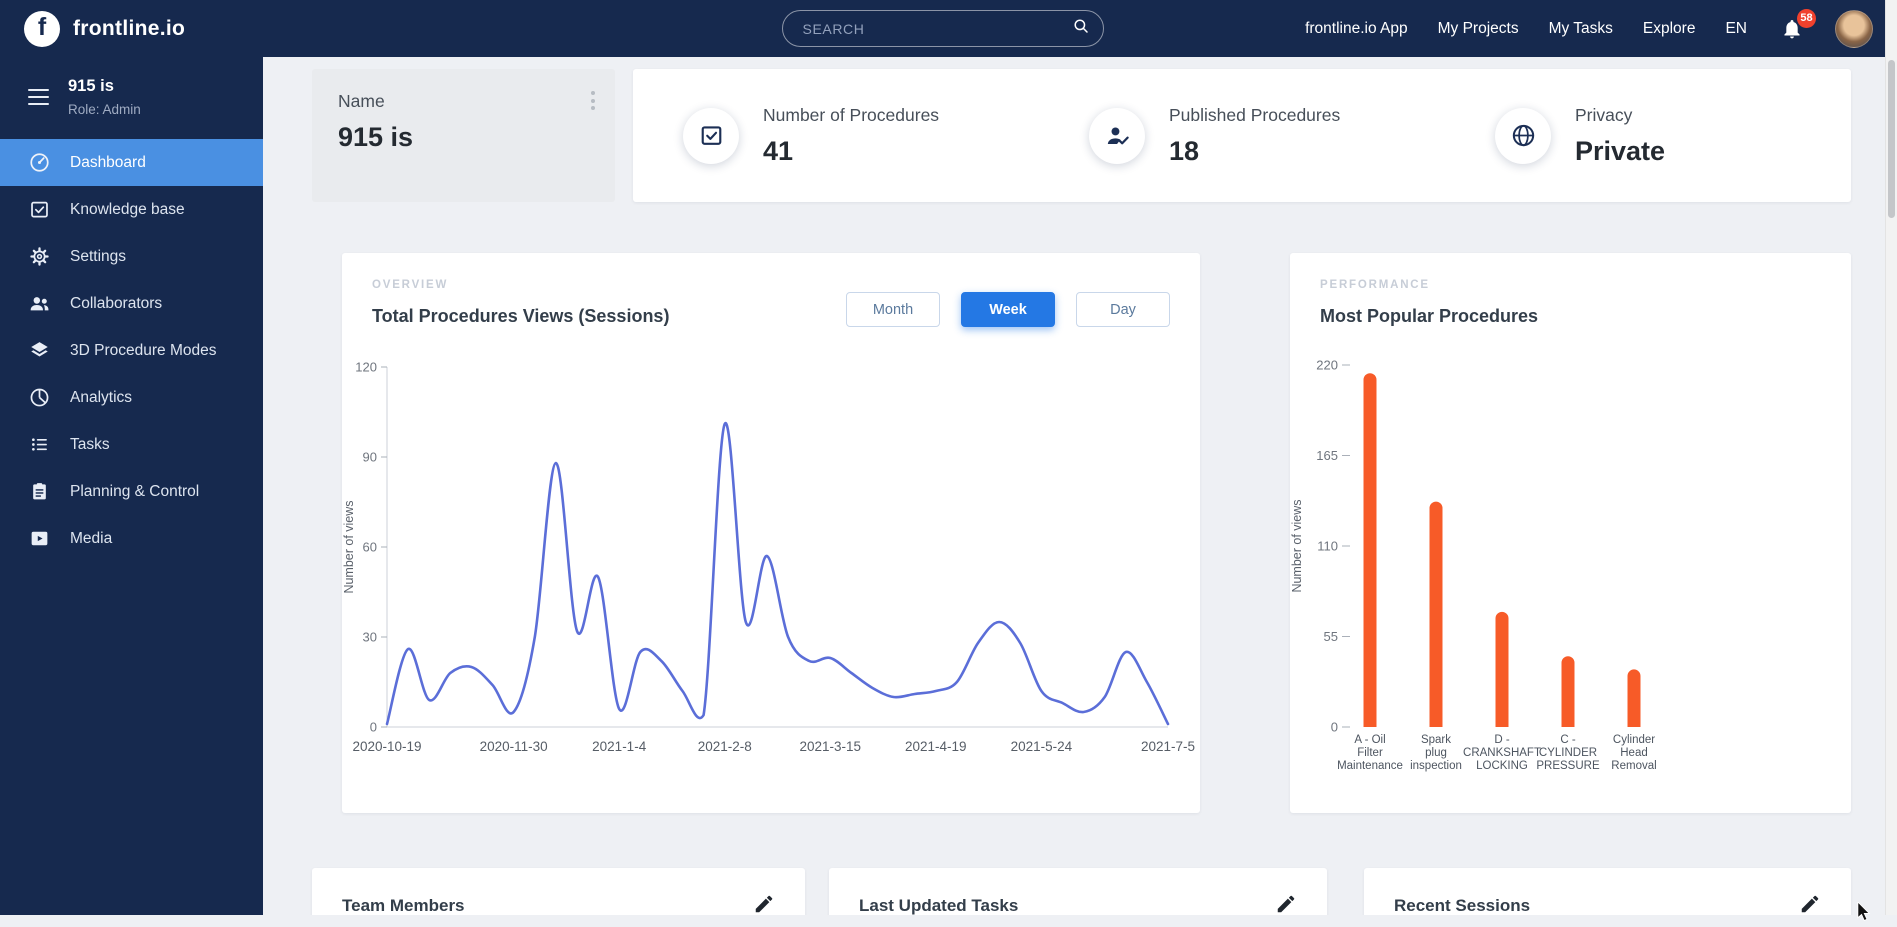 This screenshot has height=927, width=1897. Describe the element at coordinates (1369, 740) in the screenshot. I see `svg-text: A - Oil` at that location.